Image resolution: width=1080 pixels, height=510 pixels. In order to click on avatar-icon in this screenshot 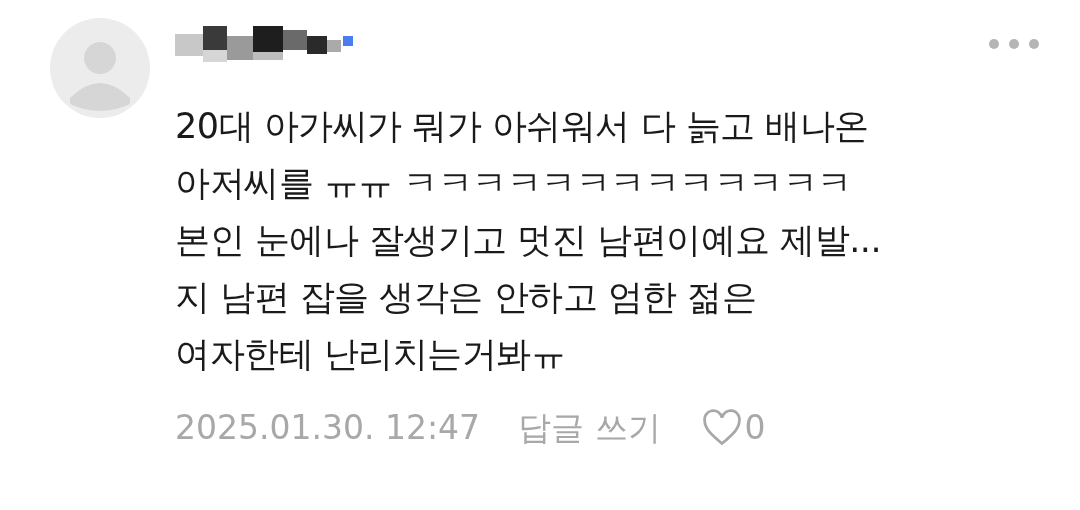, I will do `click(100, 68)`.